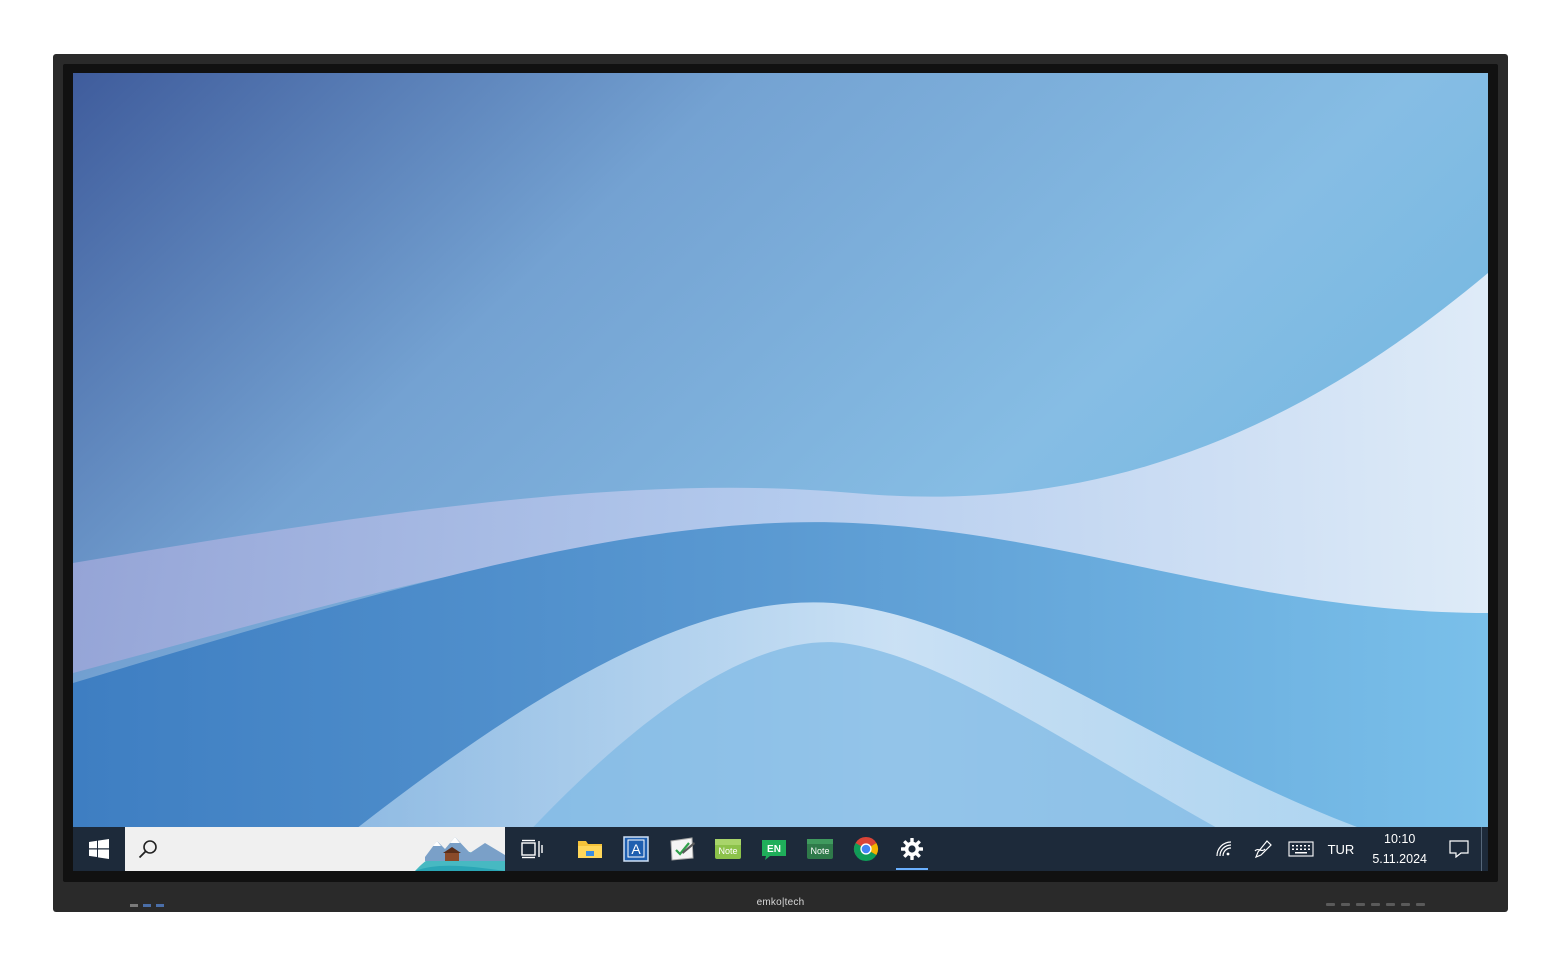 The height and width of the screenshot is (966, 1562). I want to click on taskbar-app-whiteboard, so click(682, 849).